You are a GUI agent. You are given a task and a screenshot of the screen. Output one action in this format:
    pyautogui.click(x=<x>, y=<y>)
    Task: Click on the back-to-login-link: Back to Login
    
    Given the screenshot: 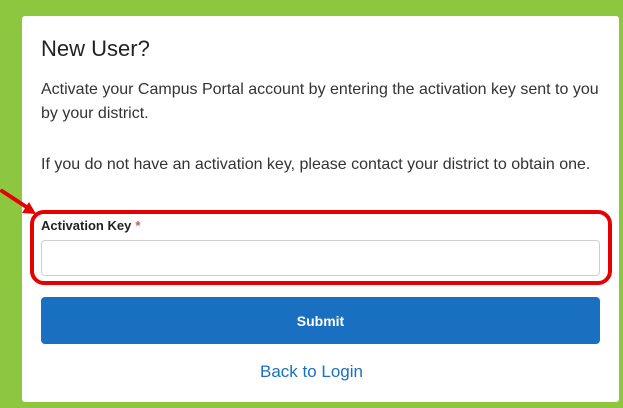 What is the action you would take?
    pyautogui.click(x=311, y=372)
    